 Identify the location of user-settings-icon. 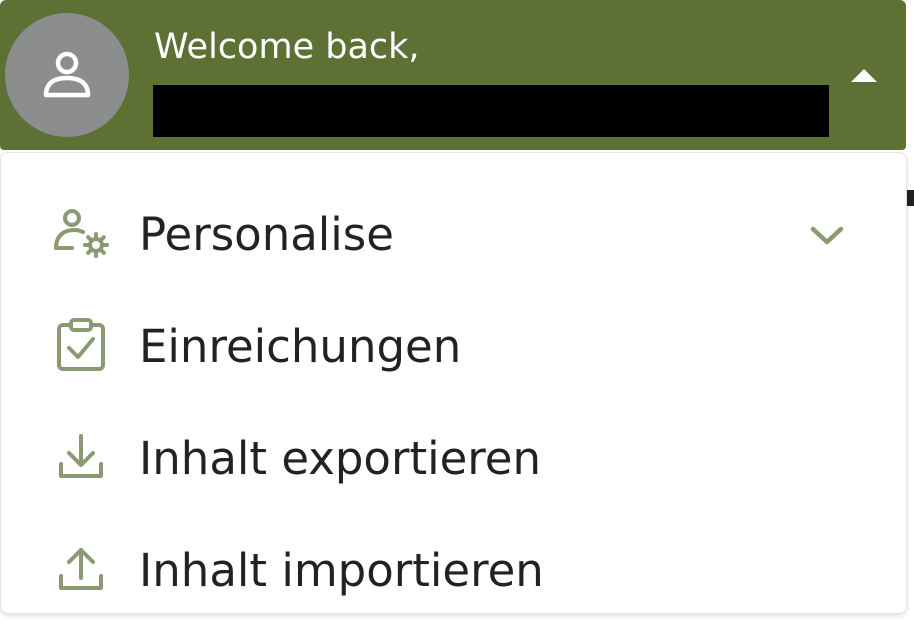
(81, 235).